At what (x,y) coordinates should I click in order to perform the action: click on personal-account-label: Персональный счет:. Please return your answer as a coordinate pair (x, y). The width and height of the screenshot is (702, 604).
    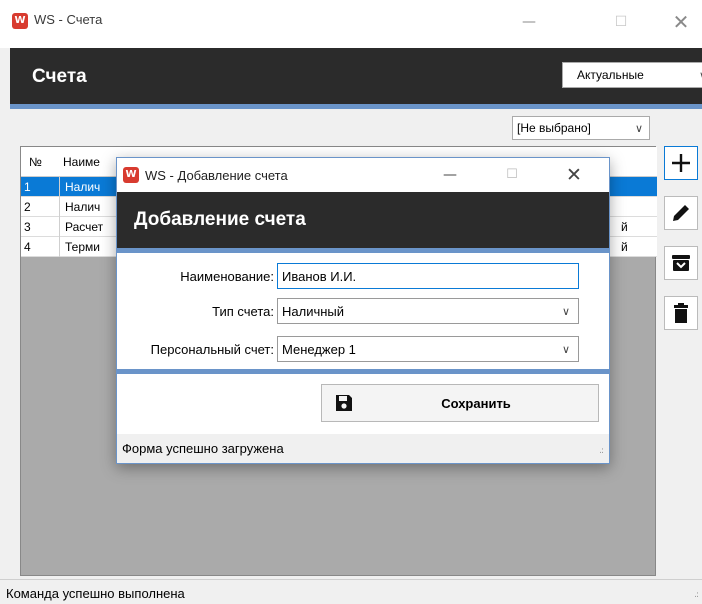
    Looking at the image, I should click on (212, 349).